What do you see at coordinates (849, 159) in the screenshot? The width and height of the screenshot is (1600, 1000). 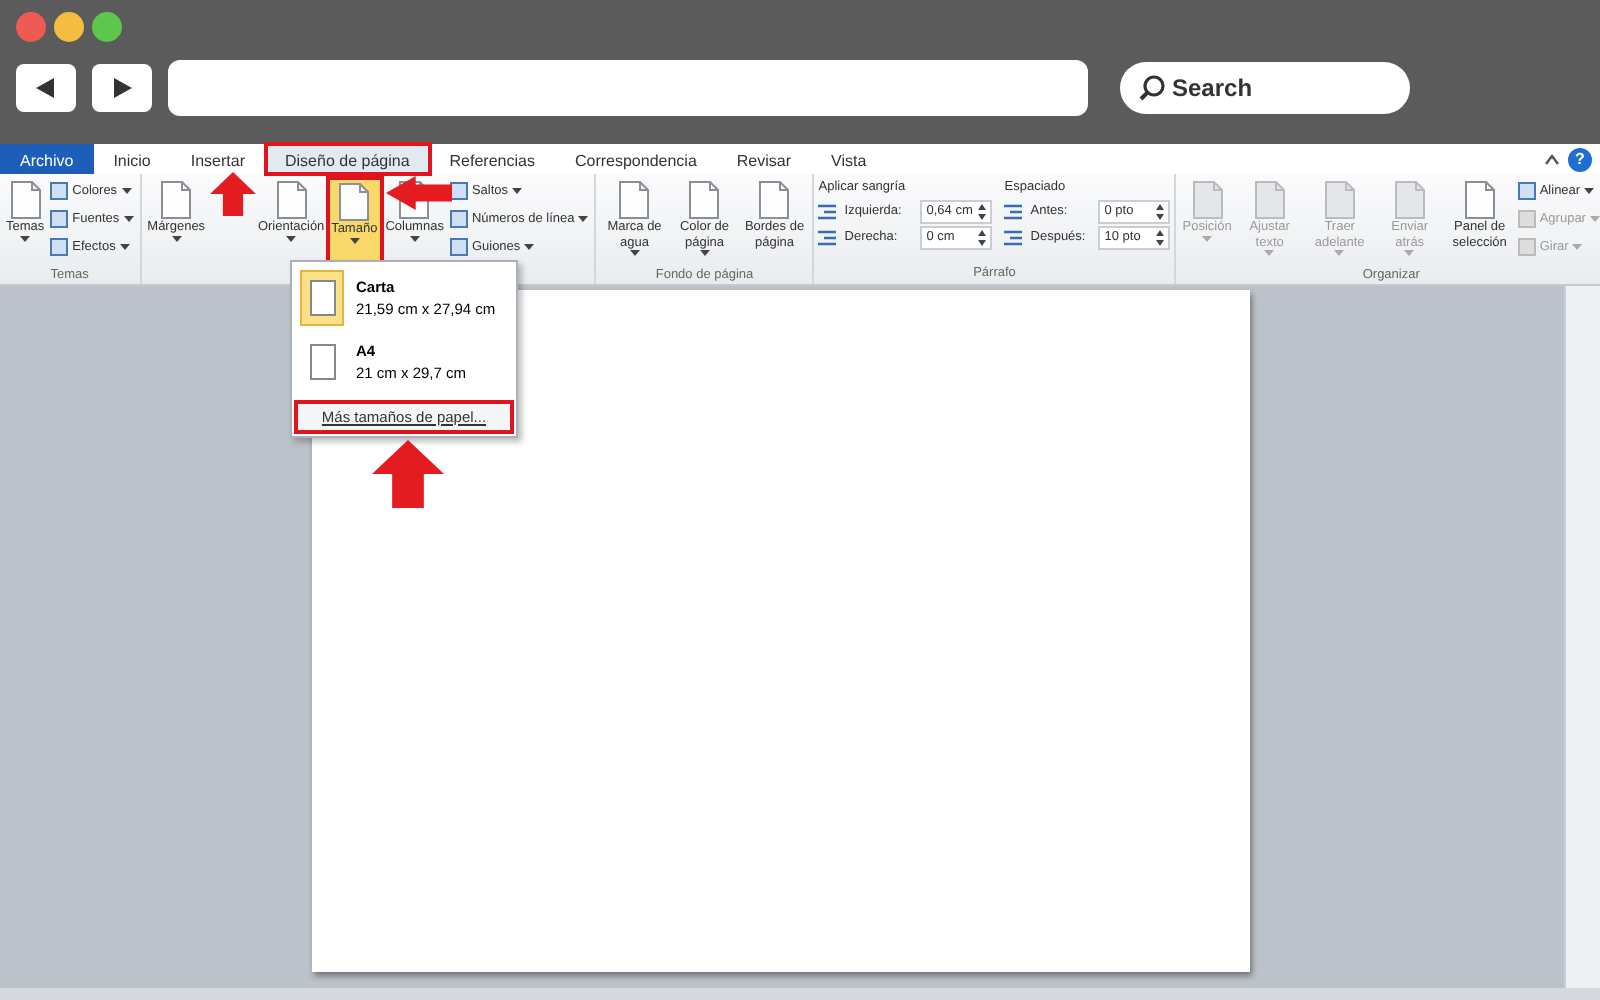 I see `ribbon-tab: Vista` at bounding box center [849, 159].